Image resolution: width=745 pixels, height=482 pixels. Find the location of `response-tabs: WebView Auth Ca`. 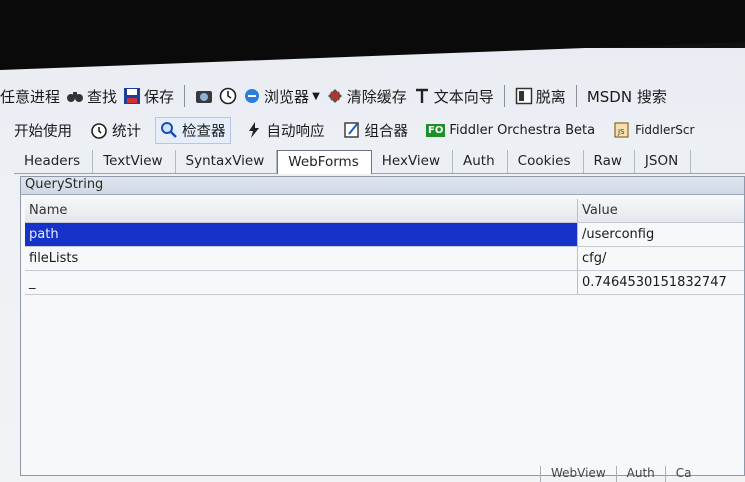

response-tabs: WebView Auth Ca is located at coordinates (642, 474).